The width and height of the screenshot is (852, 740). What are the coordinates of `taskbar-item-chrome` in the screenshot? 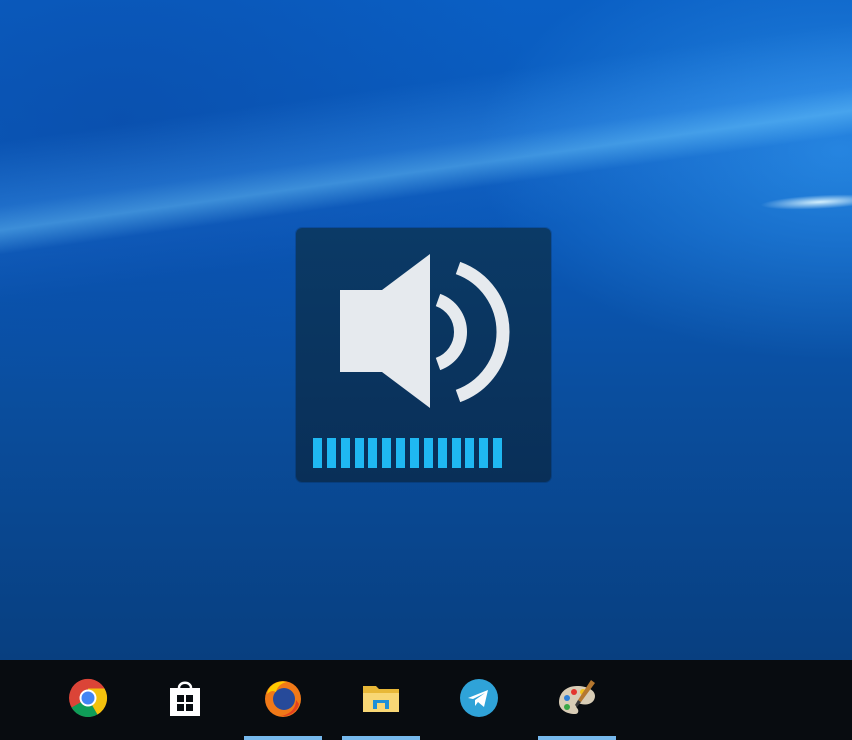 It's located at (88, 700).